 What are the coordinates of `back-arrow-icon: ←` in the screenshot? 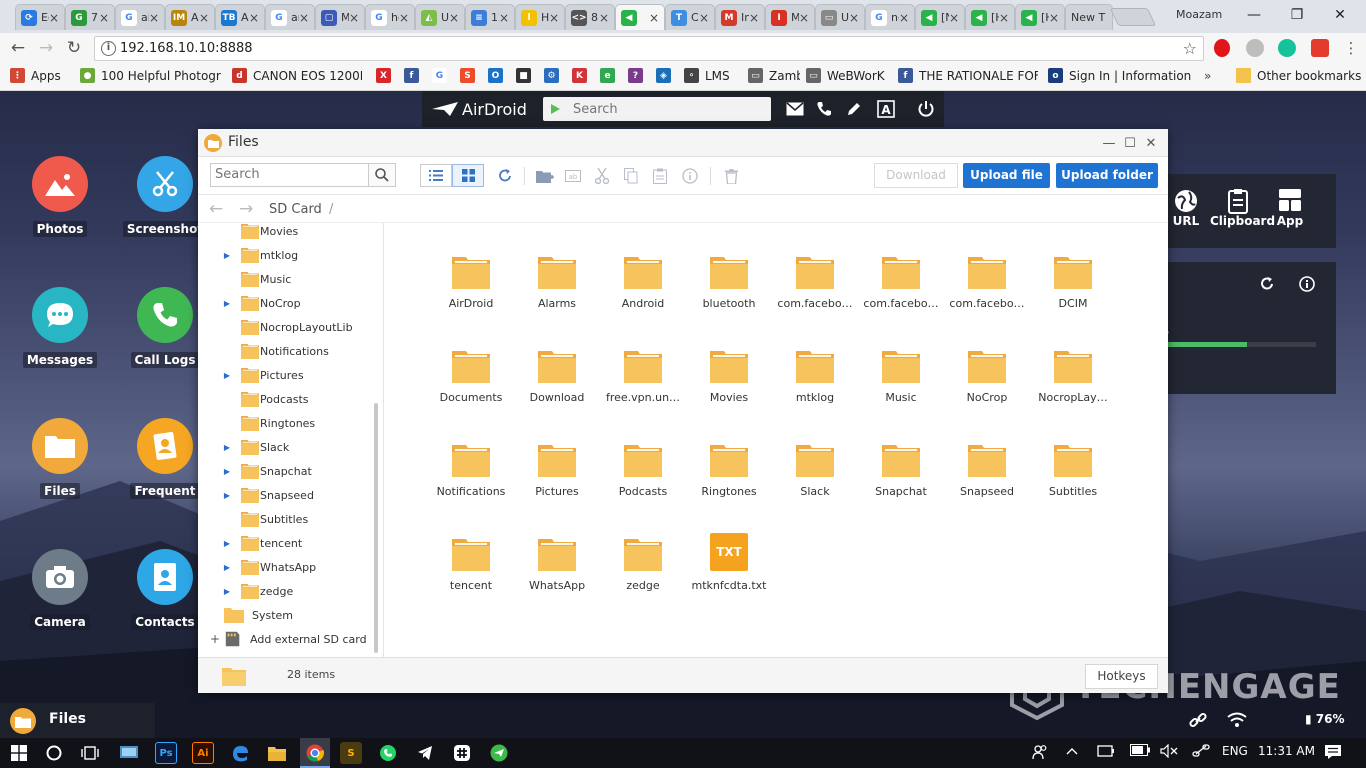 It's located at (216, 209).